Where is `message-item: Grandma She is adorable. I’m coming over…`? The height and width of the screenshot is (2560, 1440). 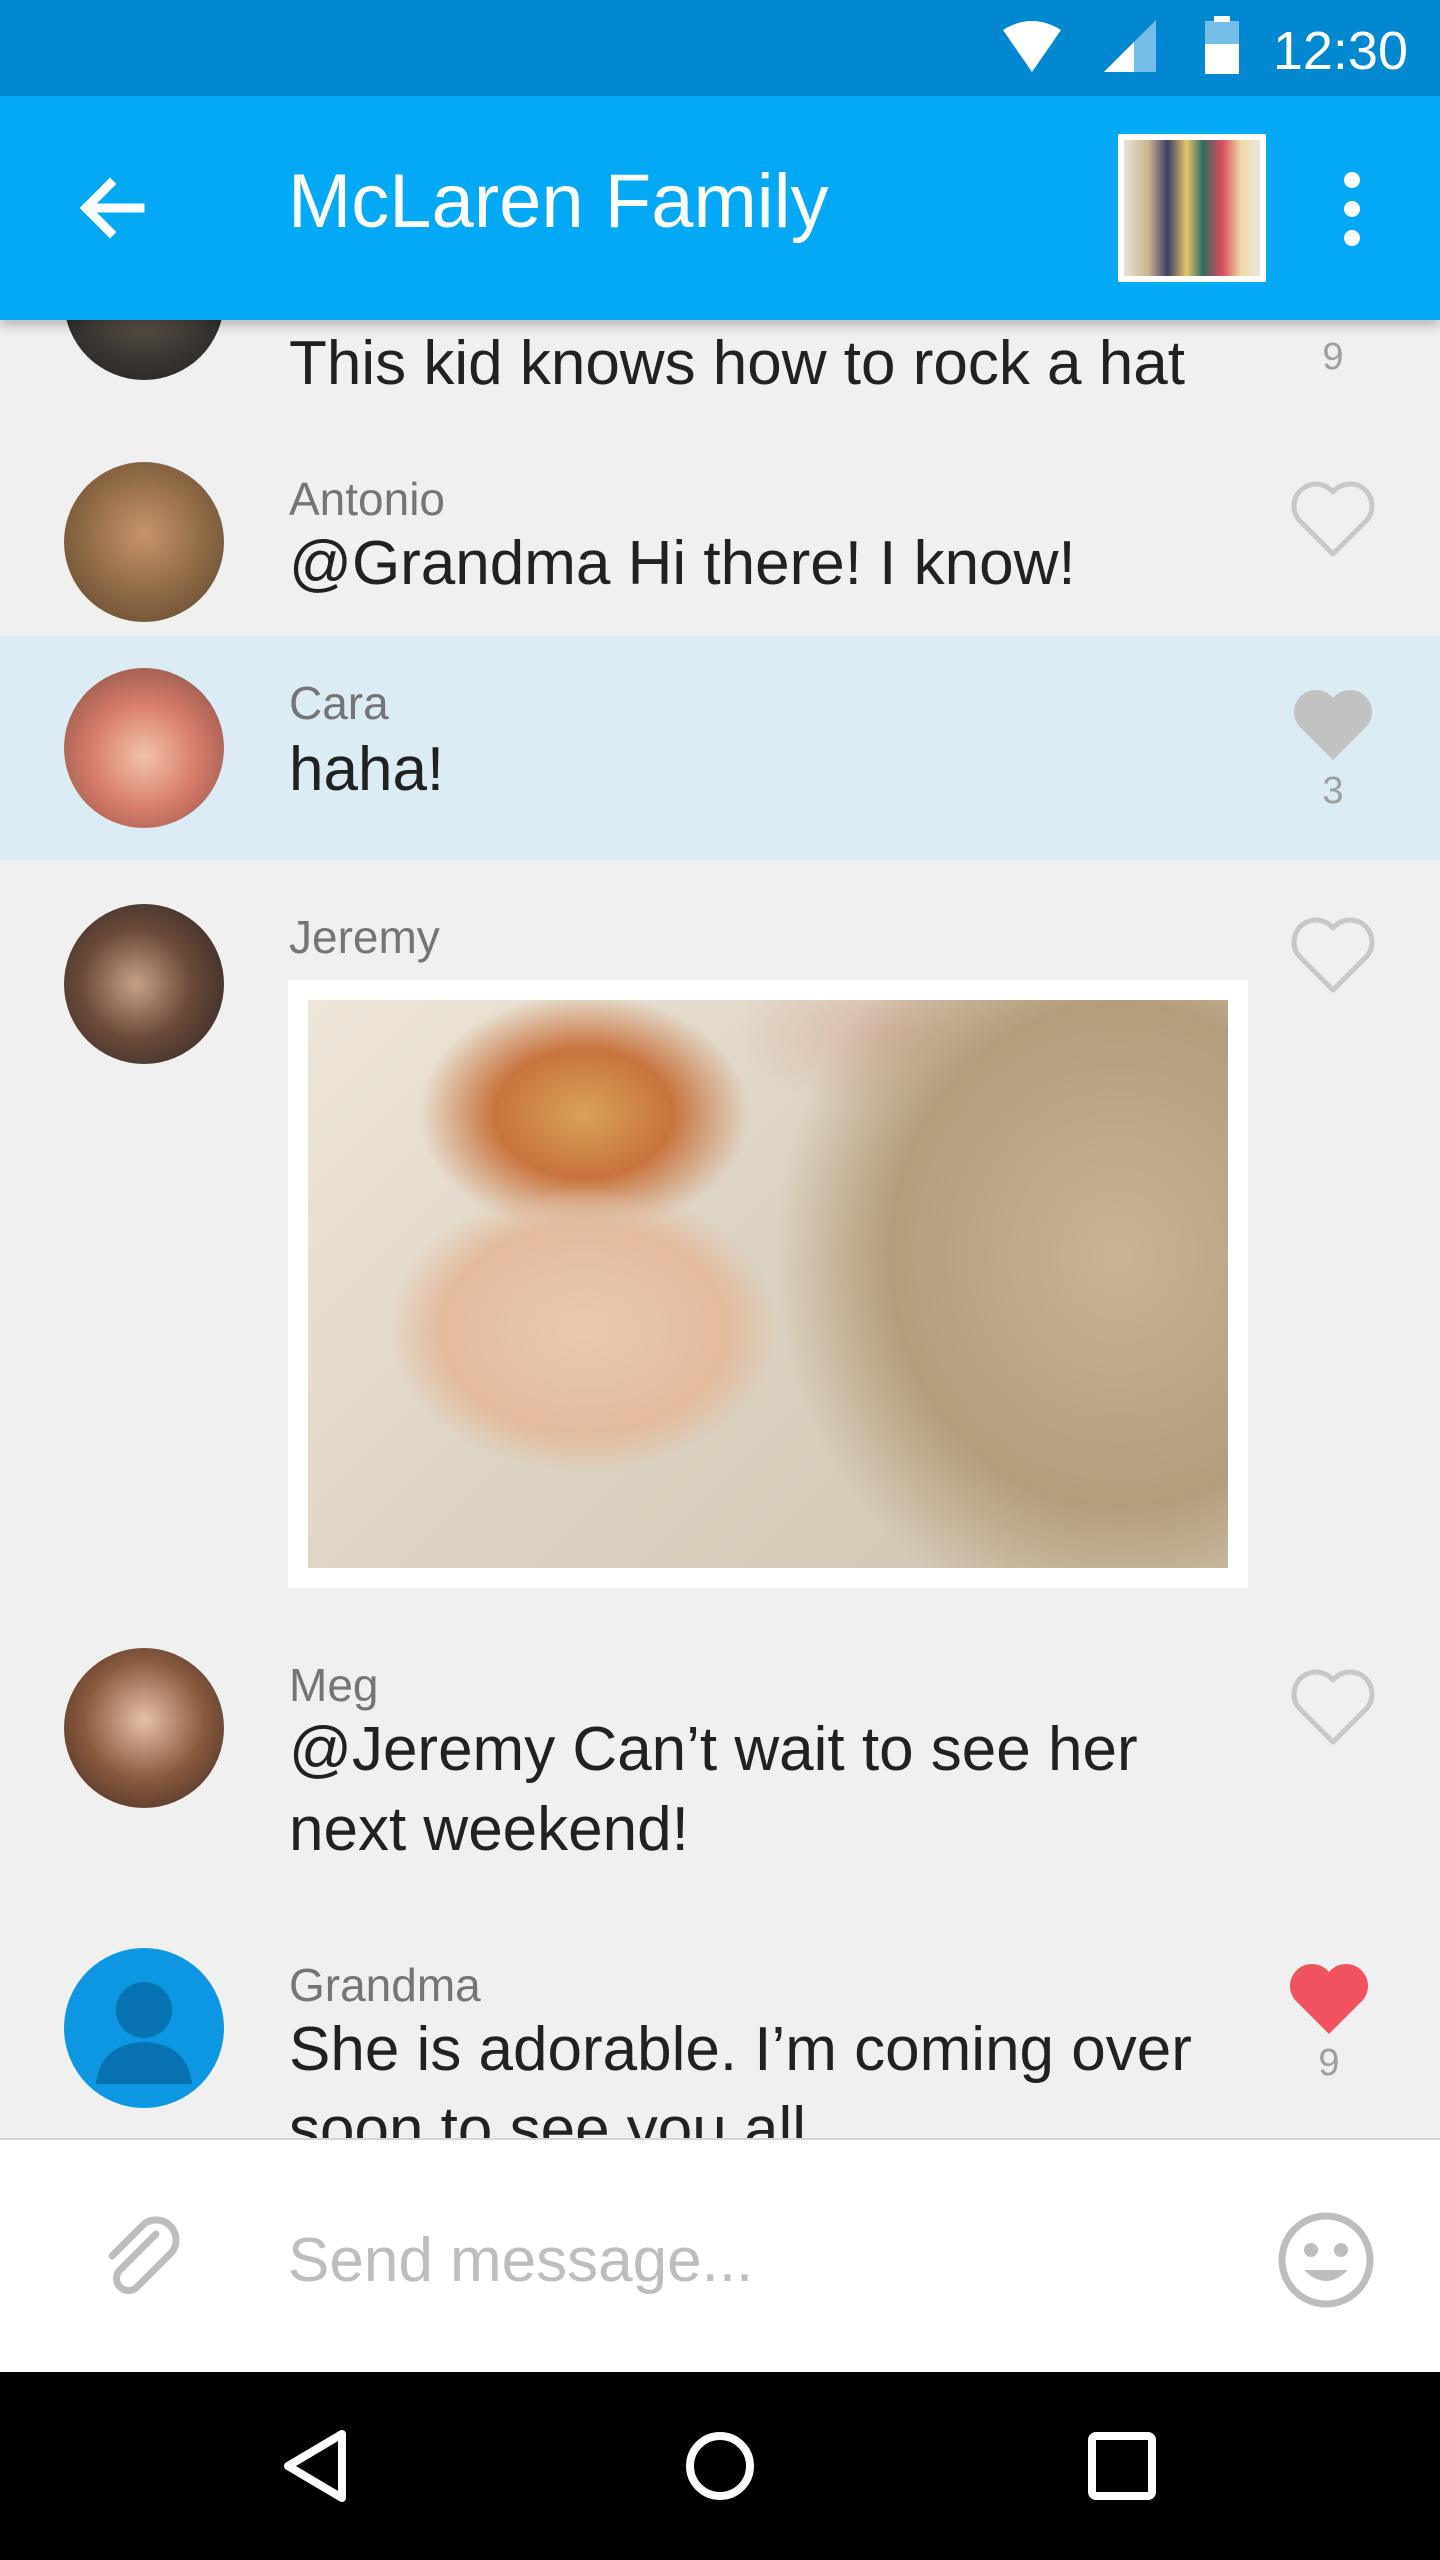
message-item: Grandma She is adorable. I’m coming over… is located at coordinates (720, 2024).